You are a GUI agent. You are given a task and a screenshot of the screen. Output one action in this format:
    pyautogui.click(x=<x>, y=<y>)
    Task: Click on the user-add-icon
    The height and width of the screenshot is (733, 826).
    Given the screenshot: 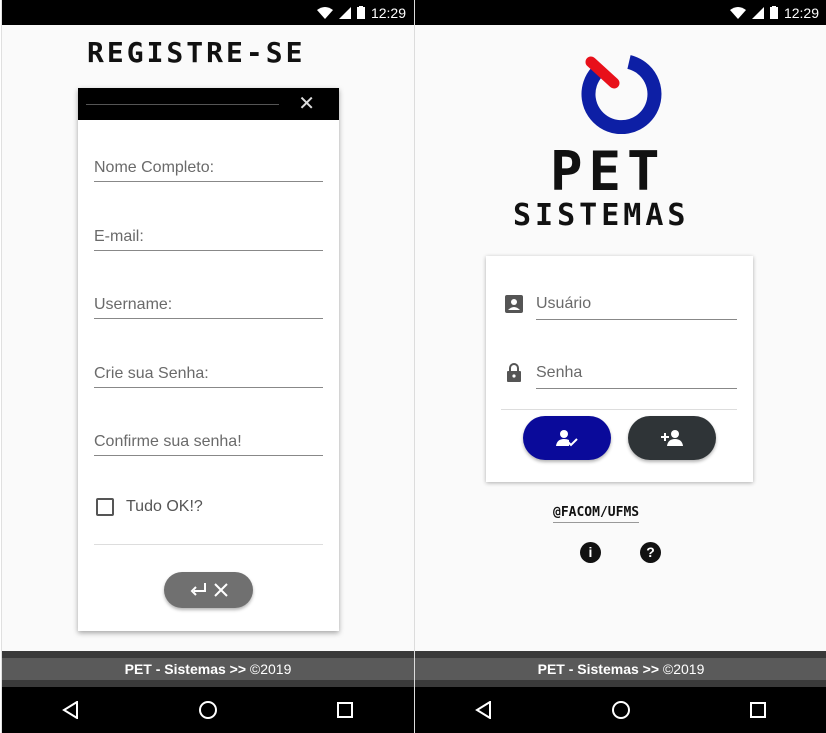 What is the action you would take?
    pyautogui.click(x=672, y=438)
    